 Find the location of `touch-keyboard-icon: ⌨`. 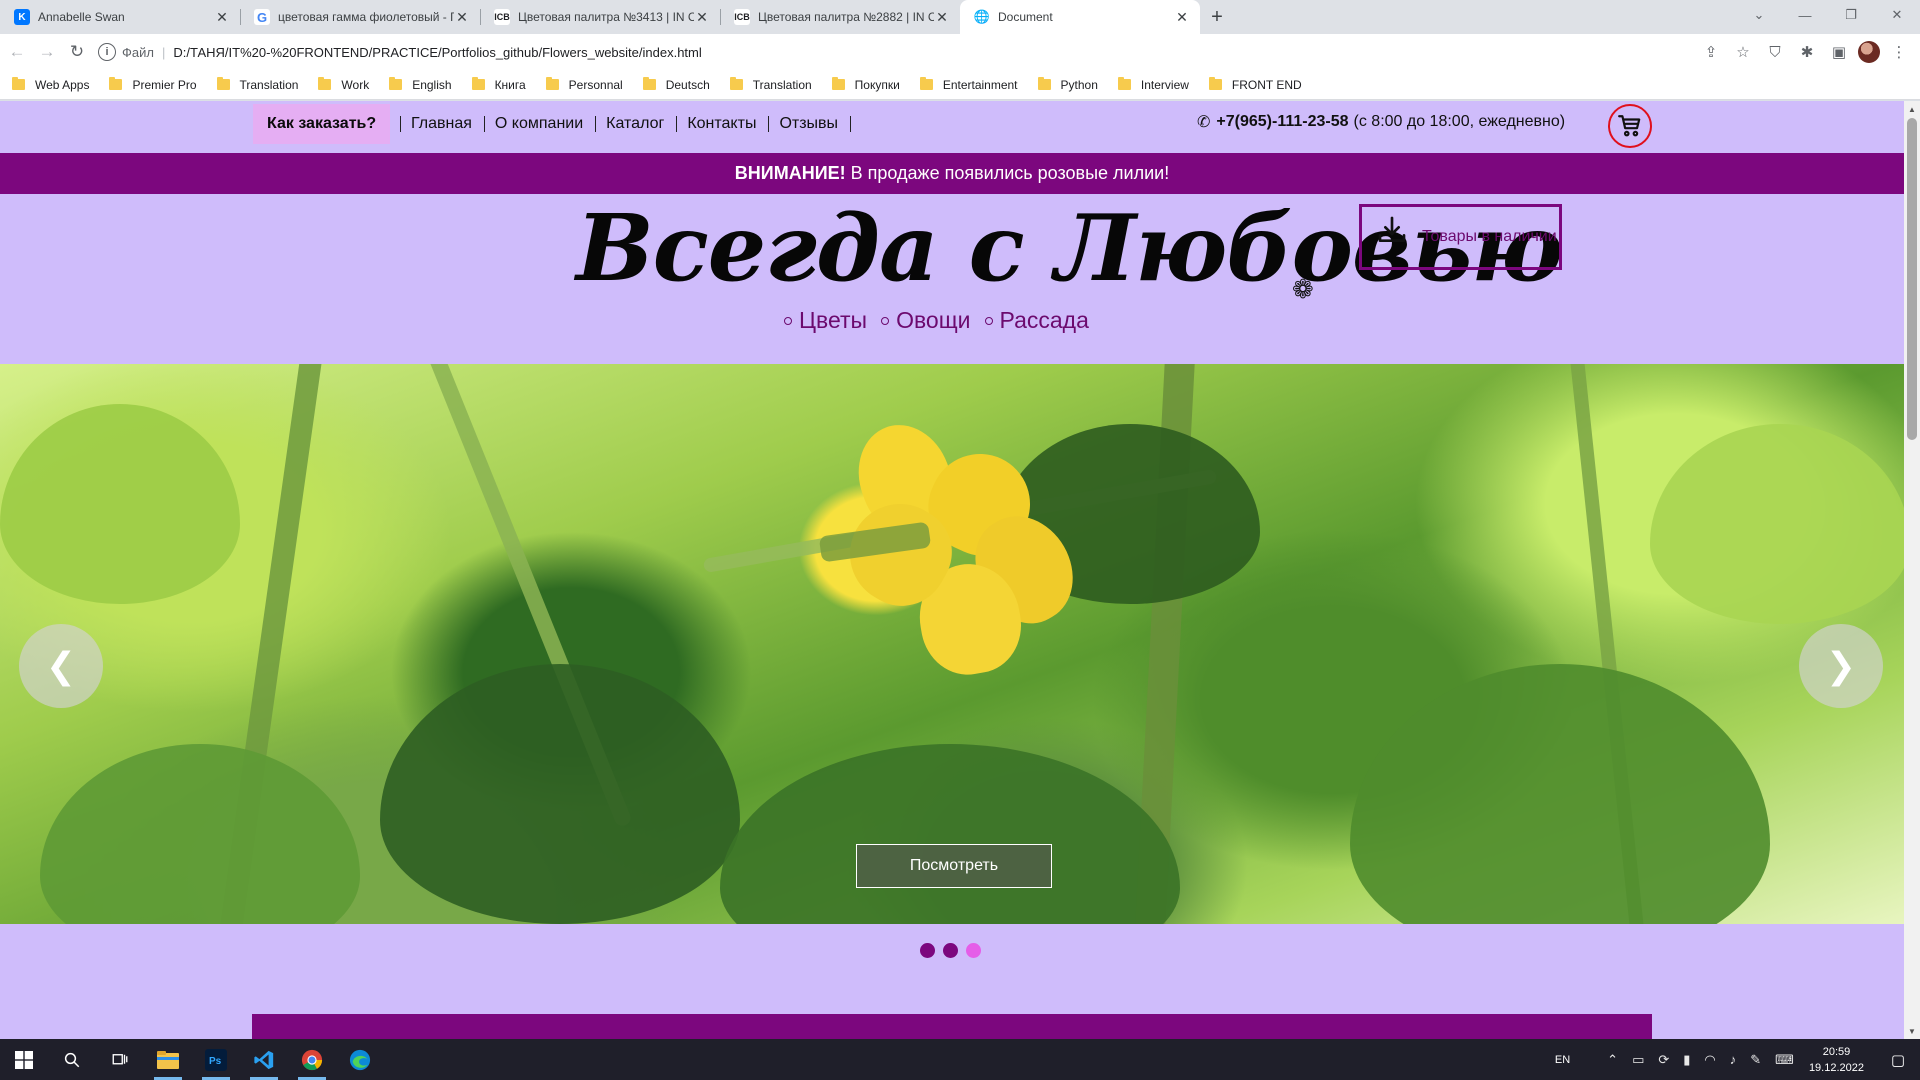

touch-keyboard-icon: ⌨ is located at coordinates (1784, 1060).